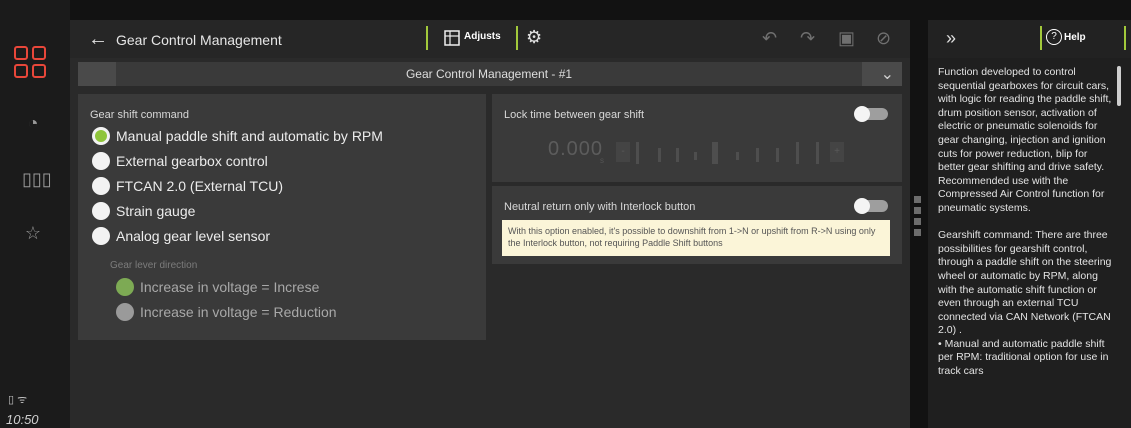 Image resolution: width=1131 pixels, height=428 pixels. I want to click on help-scrollbar, so click(1119, 86).